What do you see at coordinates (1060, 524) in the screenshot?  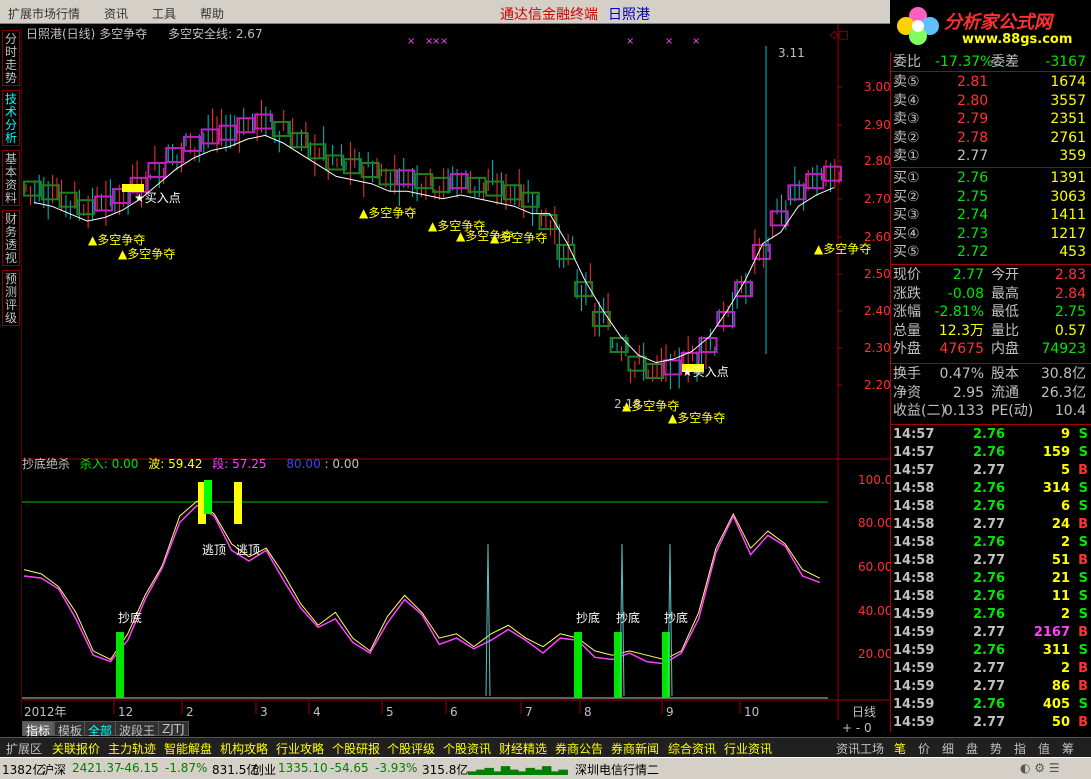 I see `tick-volume: 24` at bounding box center [1060, 524].